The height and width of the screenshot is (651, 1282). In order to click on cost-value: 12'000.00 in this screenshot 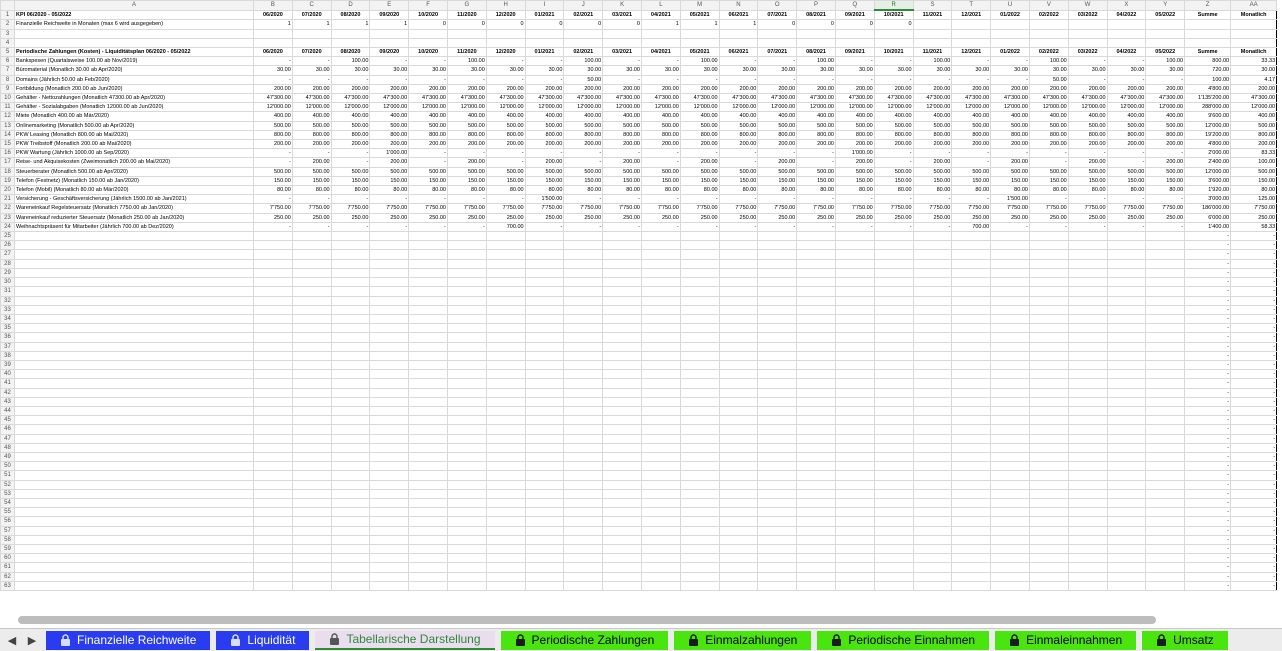, I will do `click(273, 107)`.